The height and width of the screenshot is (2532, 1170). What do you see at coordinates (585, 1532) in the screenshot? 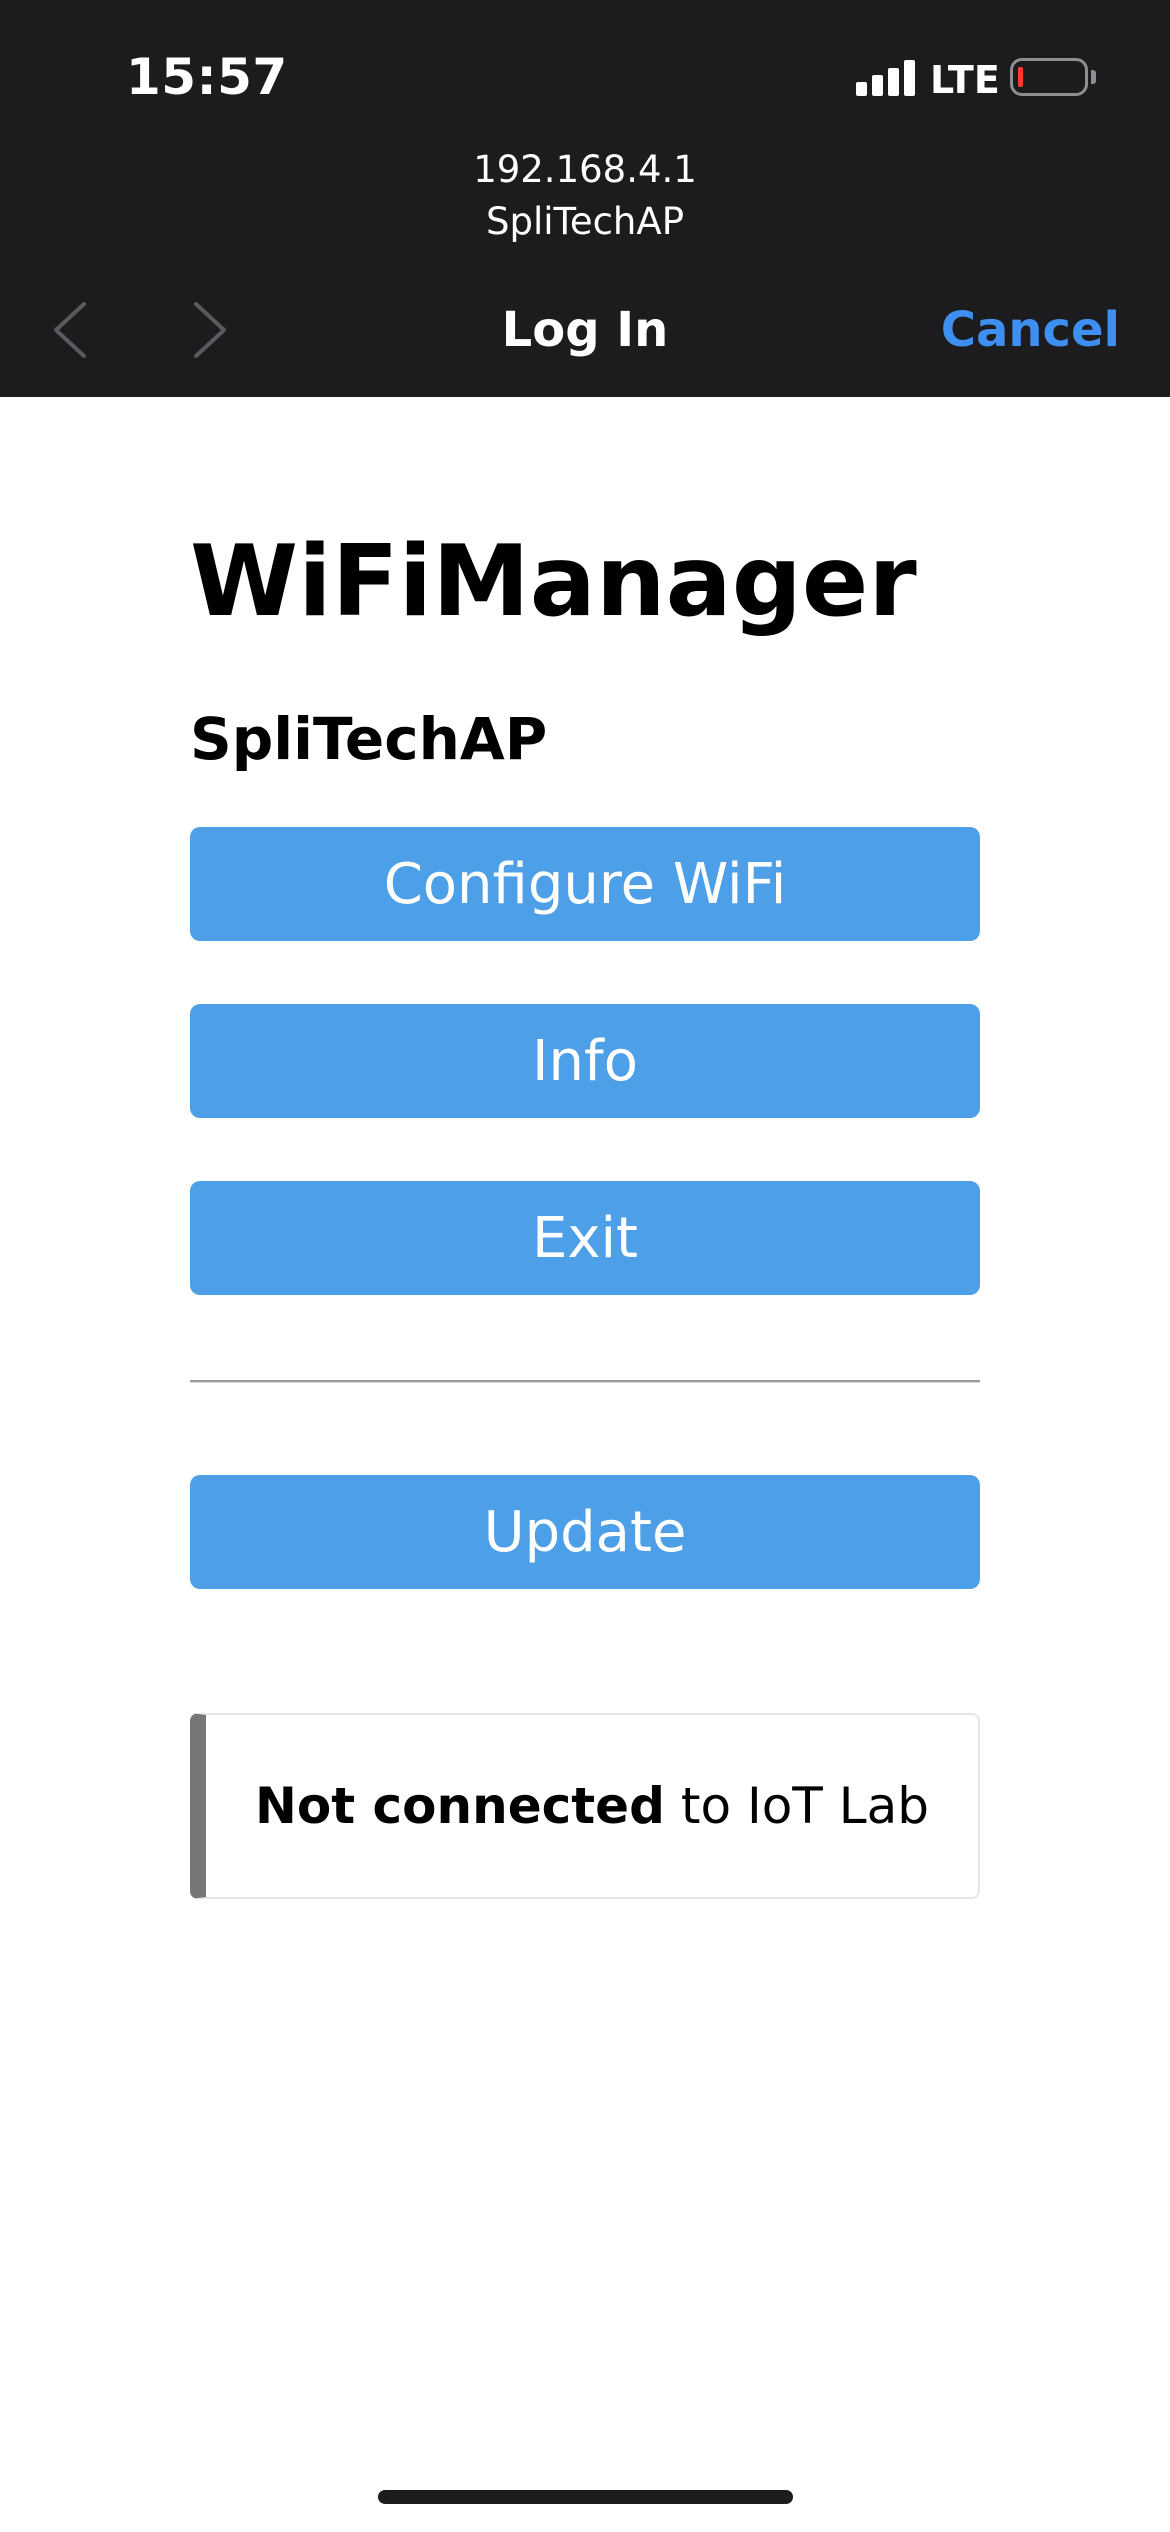
I see `update-button: Update` at bounding box center [585, 1532].